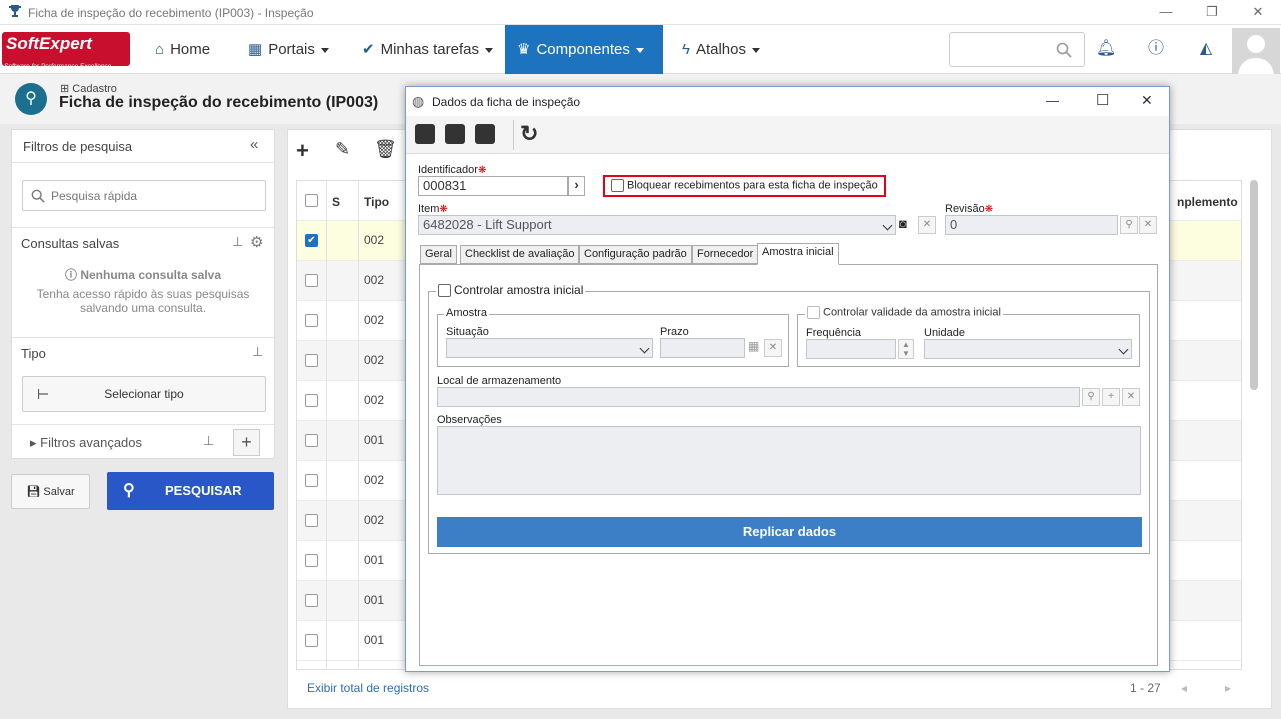 The image size is (1281, 719). What do you see at coordinates (1028, 349) in the screenshot?
I see `unidade-select` at bounding box center [1028, 349].